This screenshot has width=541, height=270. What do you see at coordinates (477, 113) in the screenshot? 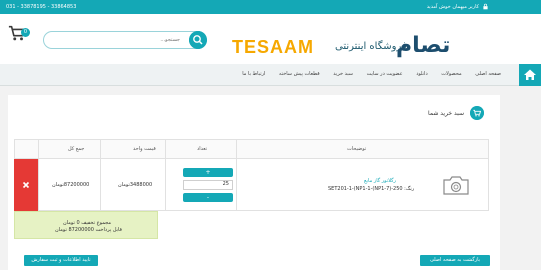
I see `cart-title-icon` at bounding box center [477, 113].